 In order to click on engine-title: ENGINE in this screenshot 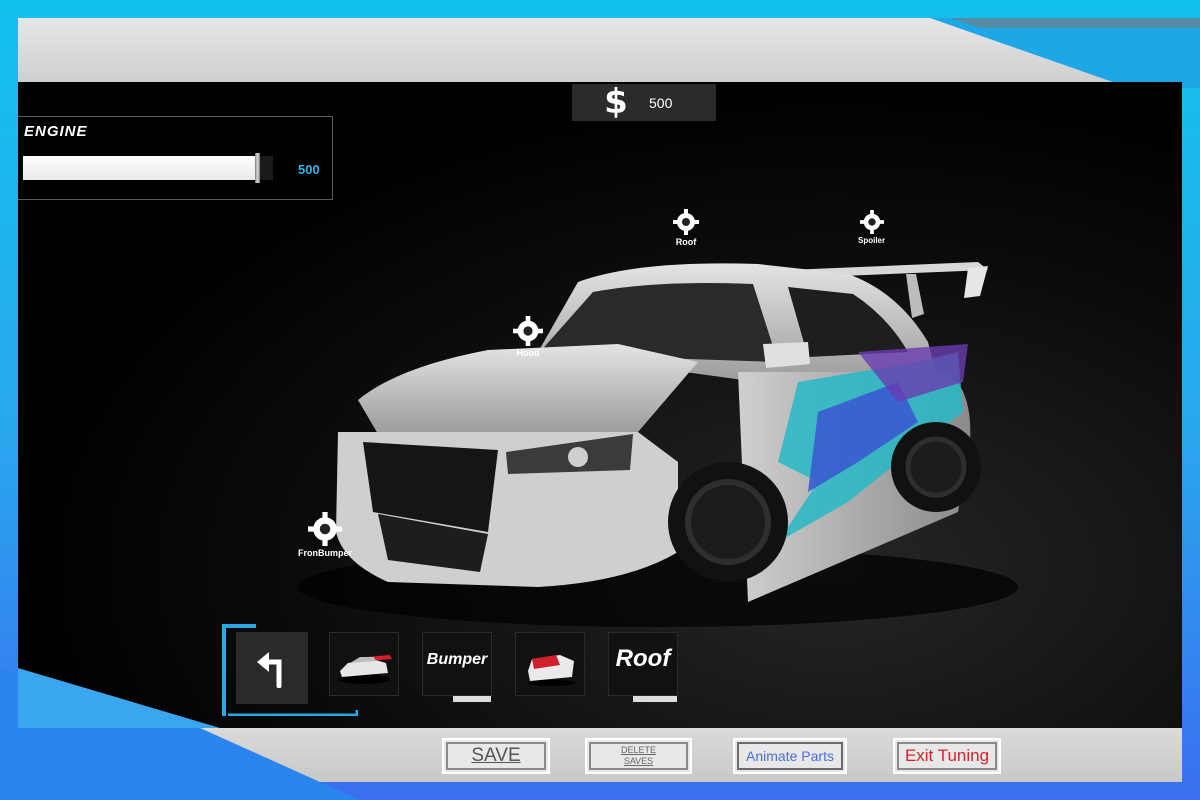, I will do `click(56, 131)`.